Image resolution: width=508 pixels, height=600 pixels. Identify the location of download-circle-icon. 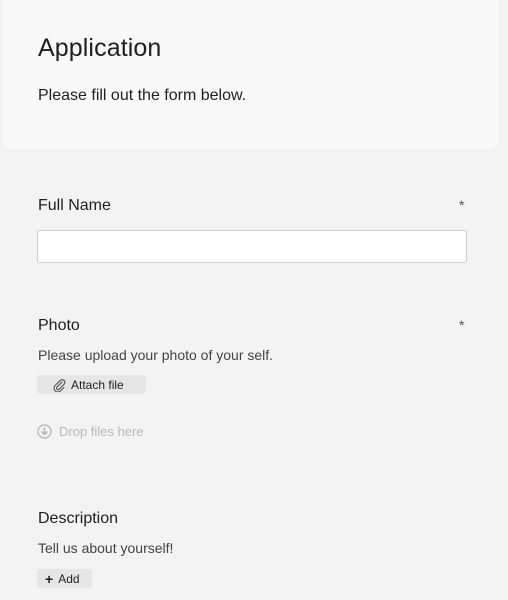
(44, 431).